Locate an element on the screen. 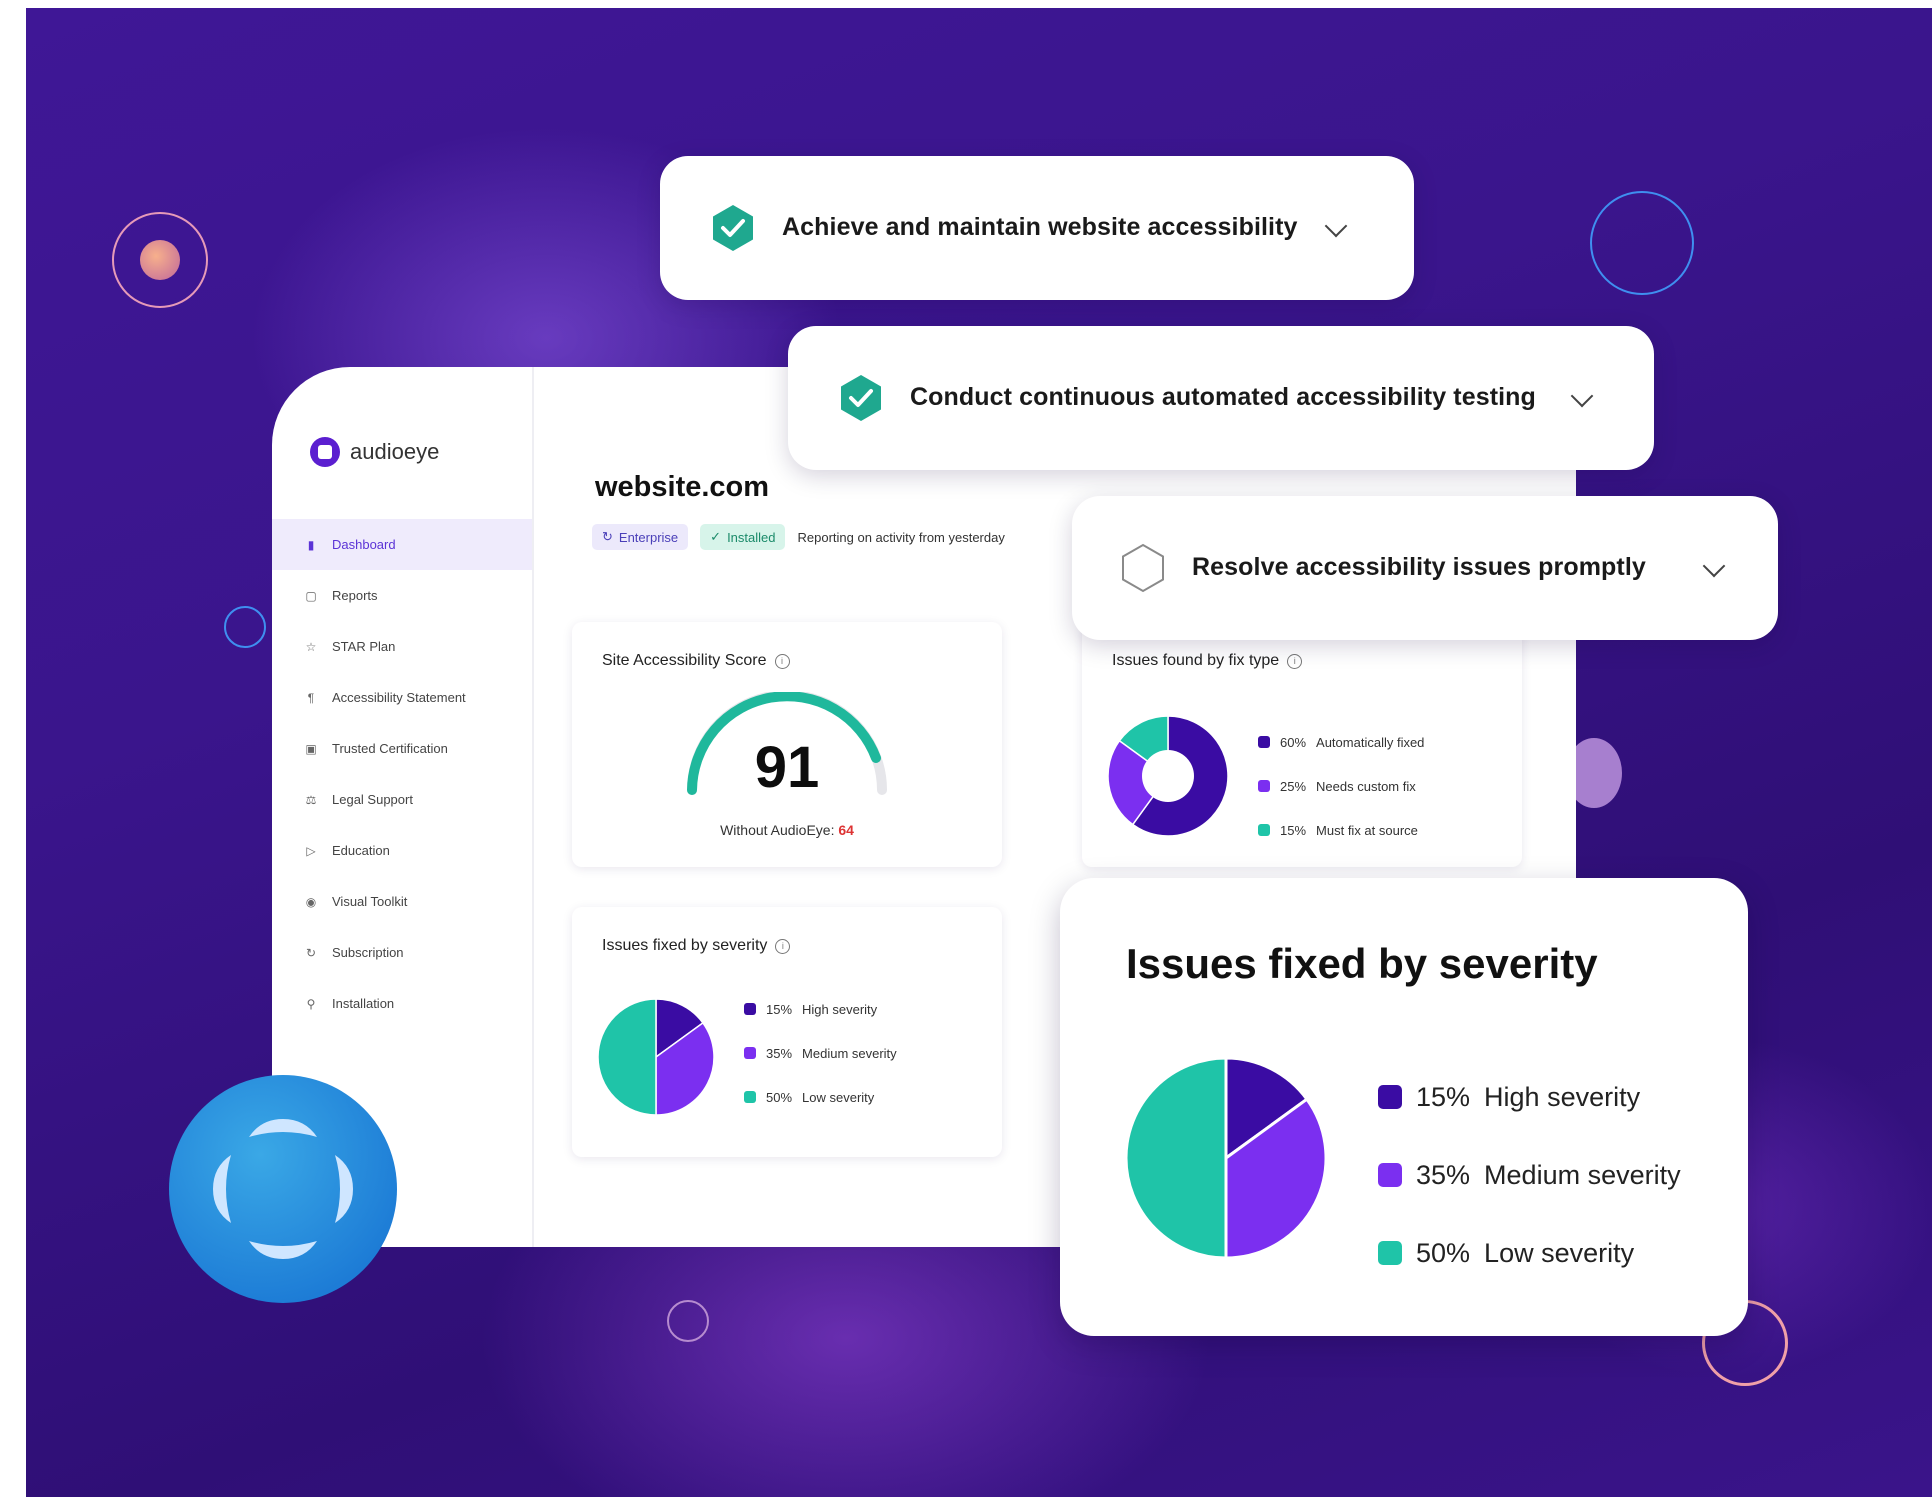 Image resolution: width=1932 pixels, height=1497 pixels. installed-badge-label: Installed is located at coordinates (751, 537).